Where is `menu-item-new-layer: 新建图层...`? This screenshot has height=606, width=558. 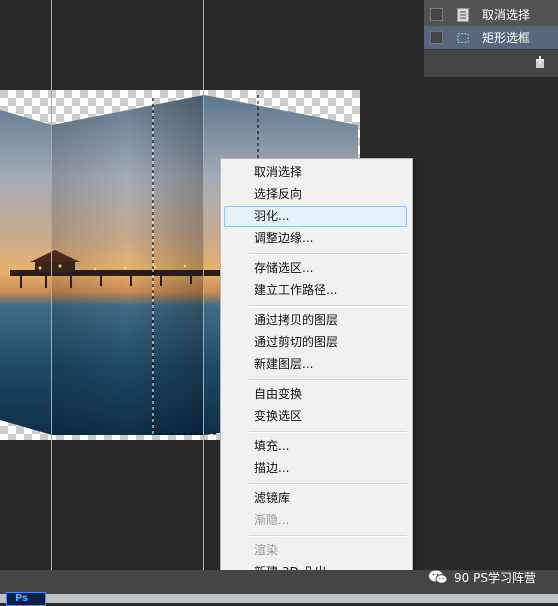
menu-item-new-layer: 新建图层... is located at coordinates (315, 364).